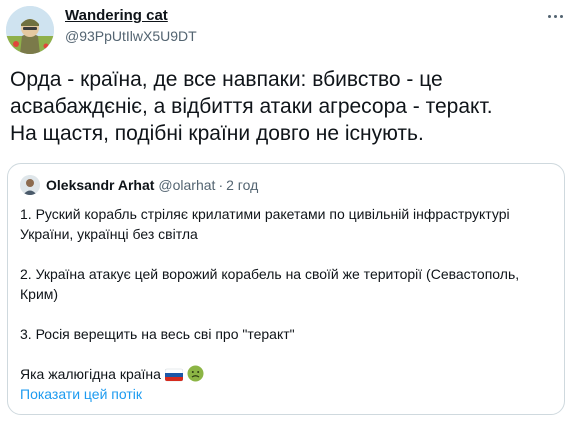  I want to click on quoted-author-avatar, so click(30, 185).